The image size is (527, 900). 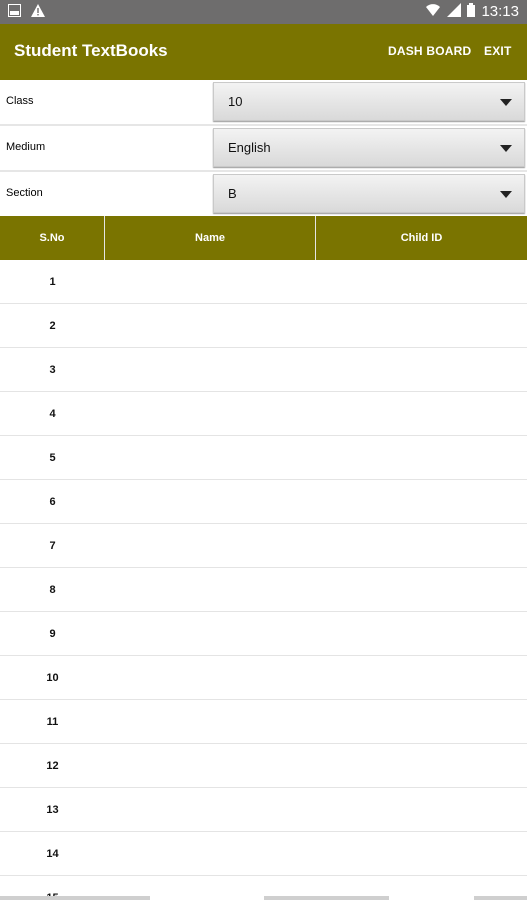 I want to click on battery-icon, so click(x=471, y=11).